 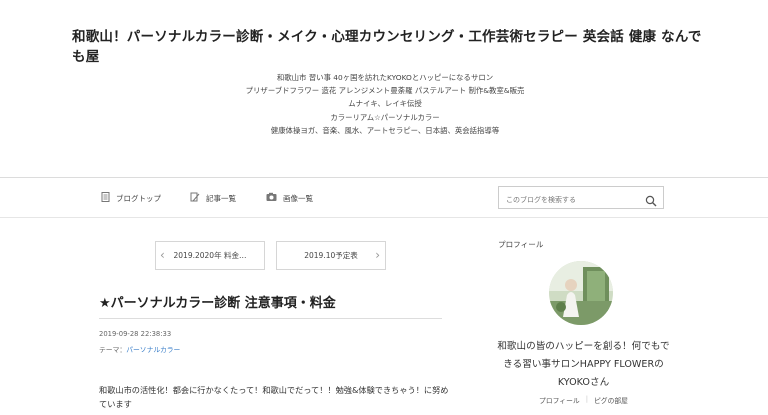 I want to click on entry-theme: テーマ：パーソナルカラー, so click(x=139, y=349).